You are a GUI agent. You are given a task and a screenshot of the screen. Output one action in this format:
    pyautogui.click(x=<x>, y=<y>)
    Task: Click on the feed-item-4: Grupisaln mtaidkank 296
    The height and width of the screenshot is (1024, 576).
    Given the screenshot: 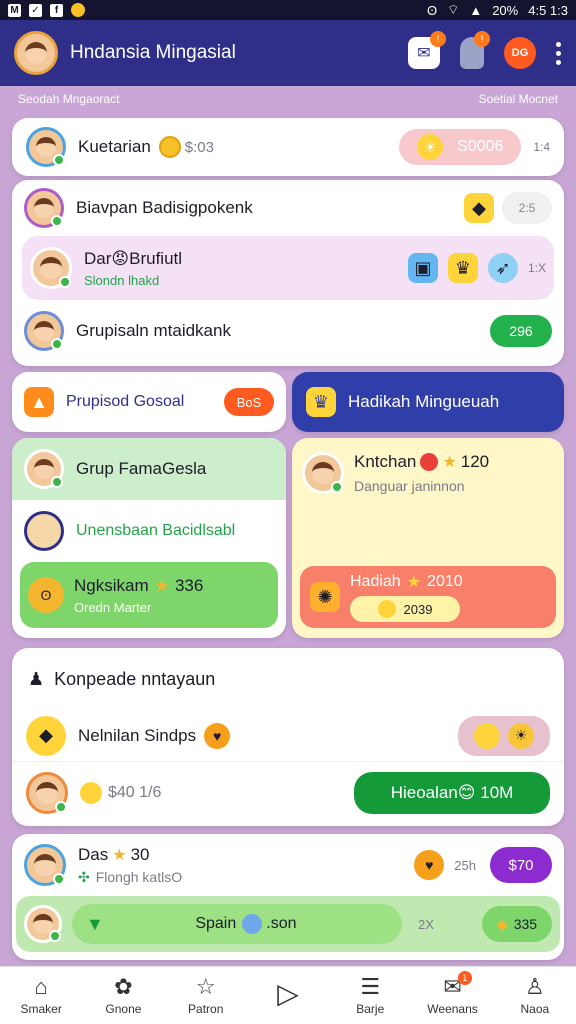 What is the action you would take?
    pyautogui.click(x=288, y=331)
    